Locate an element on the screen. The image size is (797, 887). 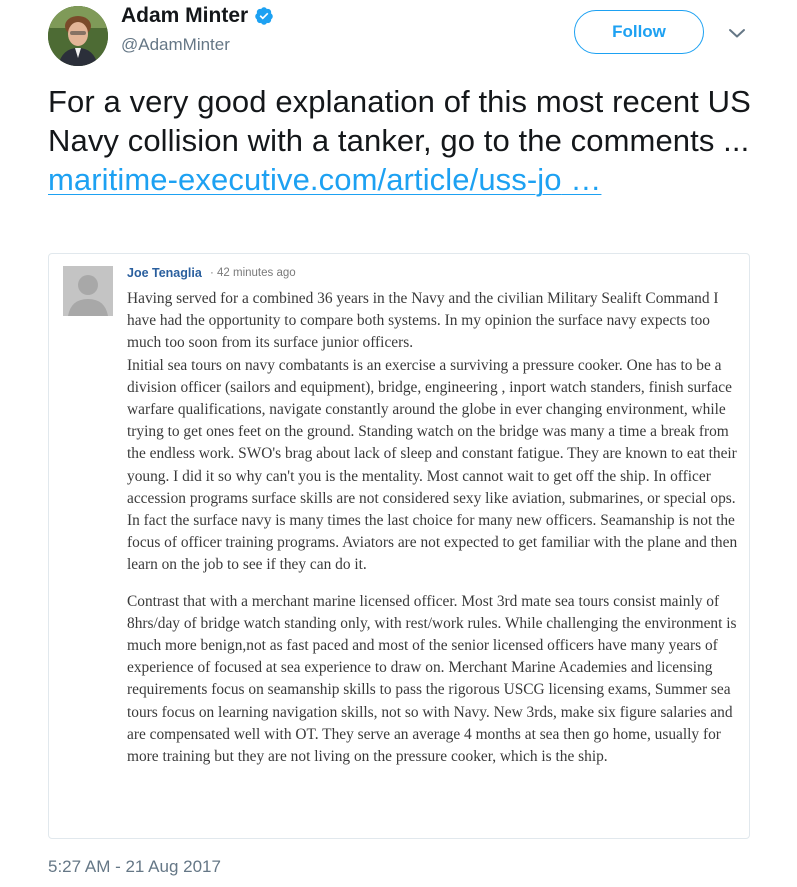
user-name-text: Adam Minter is located at coordinates (184, 16).